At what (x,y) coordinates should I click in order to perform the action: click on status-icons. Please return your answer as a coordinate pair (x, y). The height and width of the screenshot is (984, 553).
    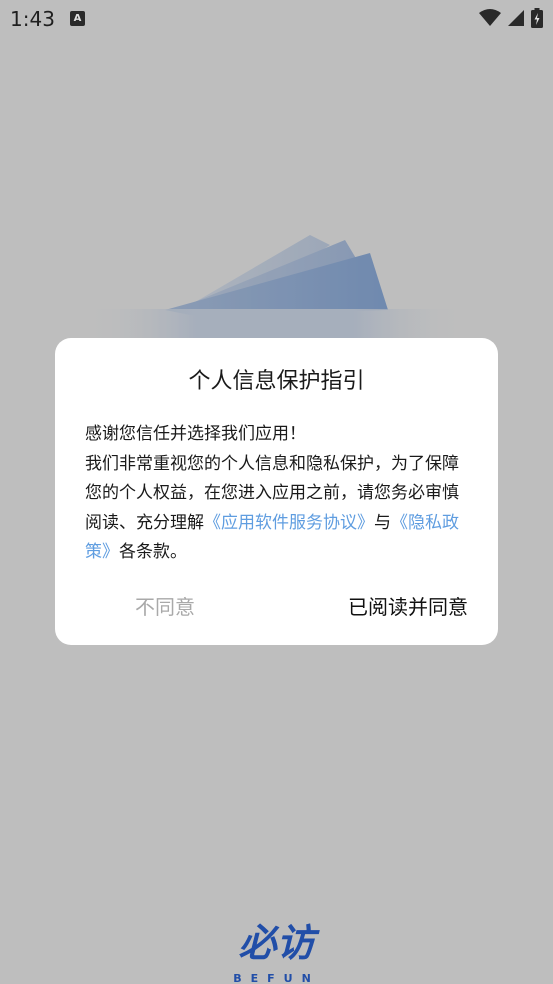
    Looking at the image, I should click on (511, 18).